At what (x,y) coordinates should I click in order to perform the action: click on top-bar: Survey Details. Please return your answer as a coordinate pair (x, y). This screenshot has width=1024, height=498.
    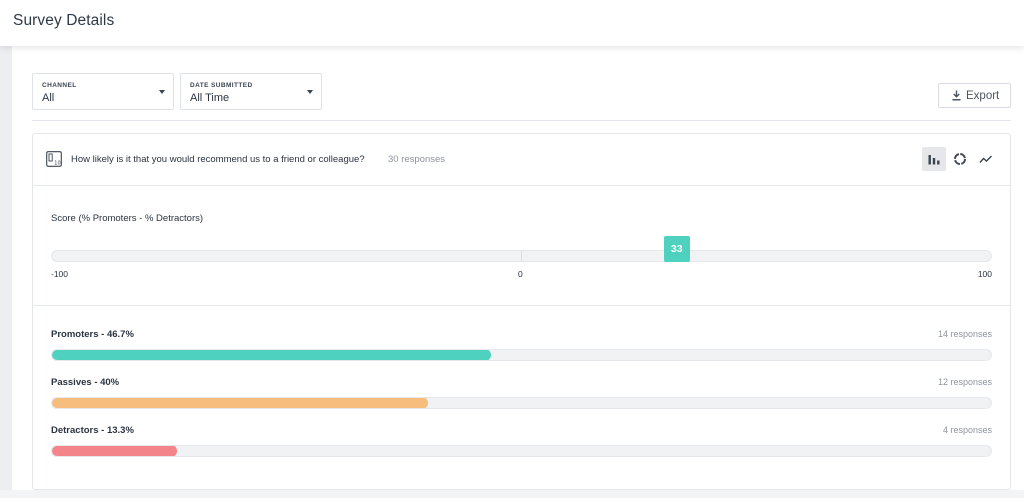
    Looking at the image, I should click on (512, 23).